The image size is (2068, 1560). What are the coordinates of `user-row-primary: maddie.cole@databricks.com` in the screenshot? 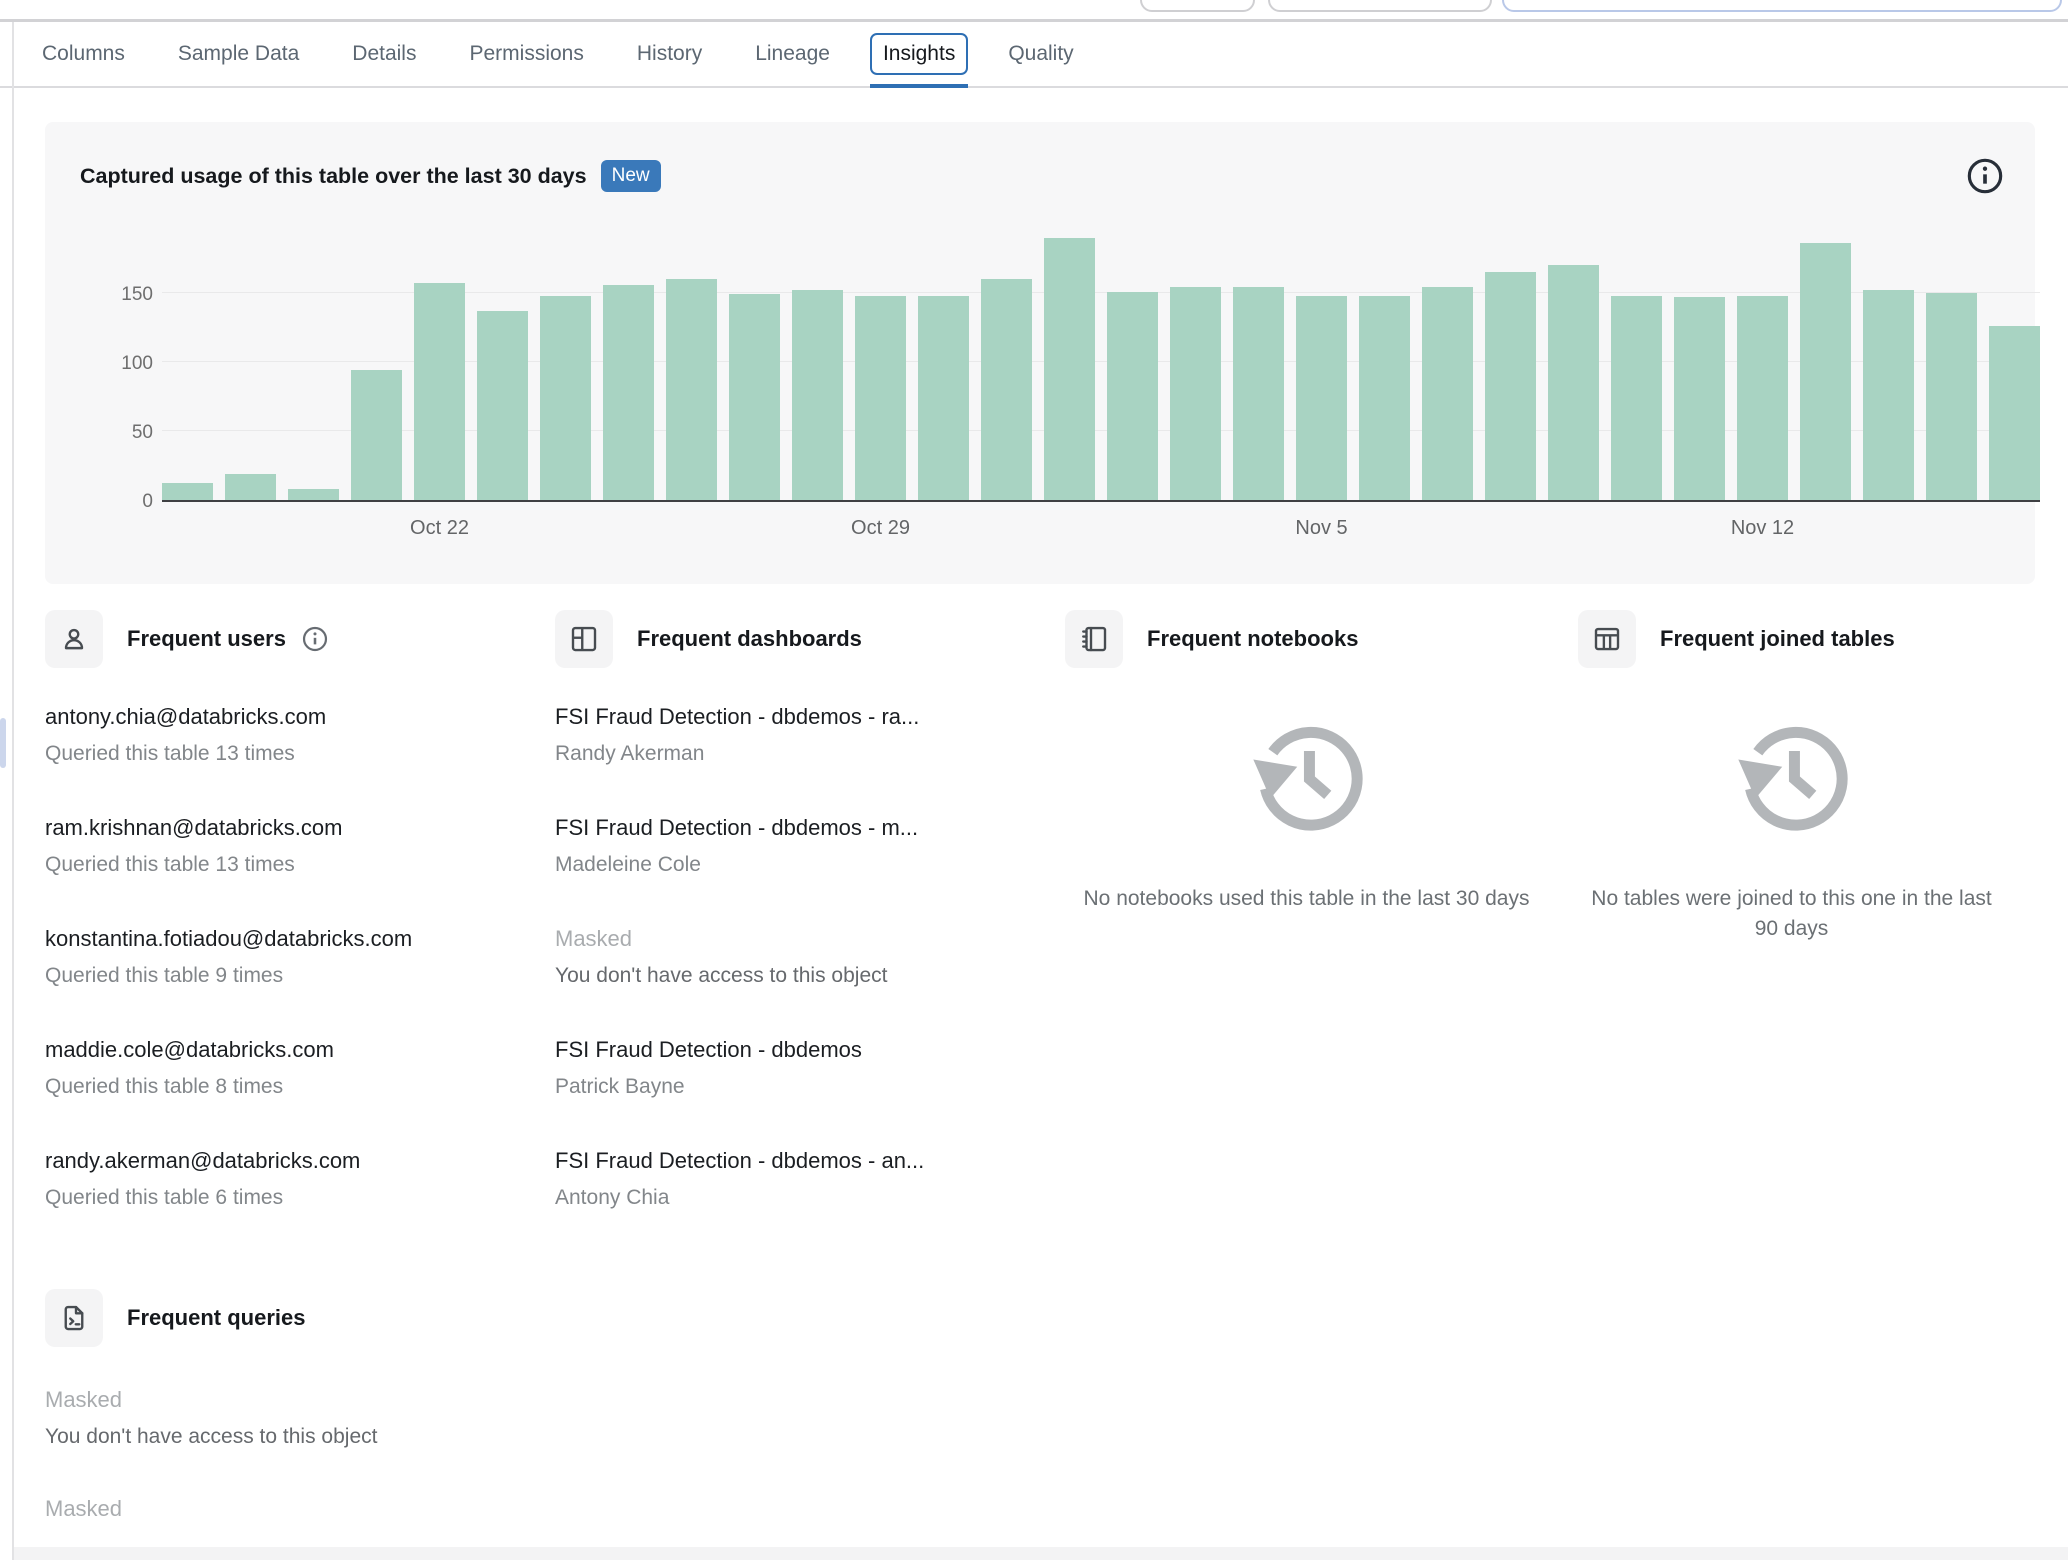 It's located at (280, 1050).